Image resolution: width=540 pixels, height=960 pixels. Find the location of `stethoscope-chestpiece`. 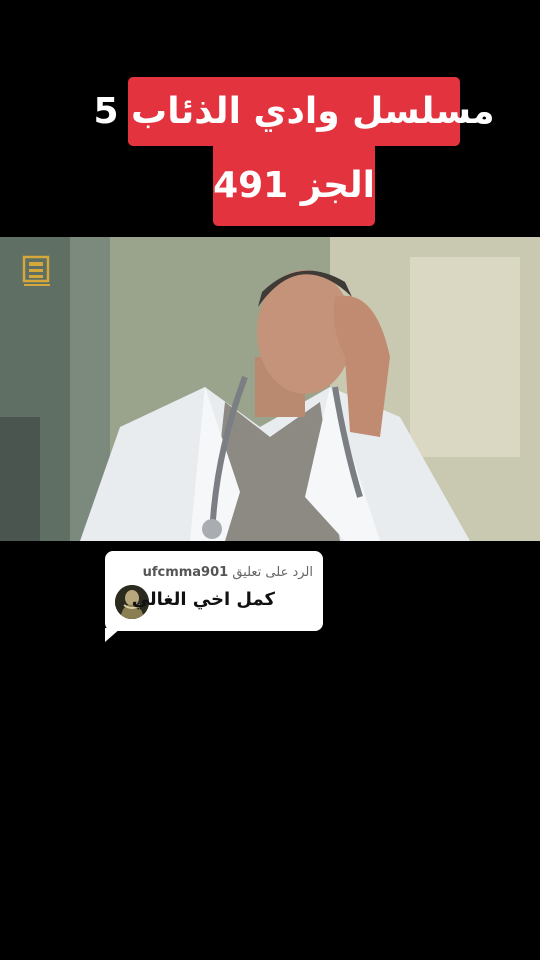

stethoscope-chestpiece is located at coordinates (212, 529).